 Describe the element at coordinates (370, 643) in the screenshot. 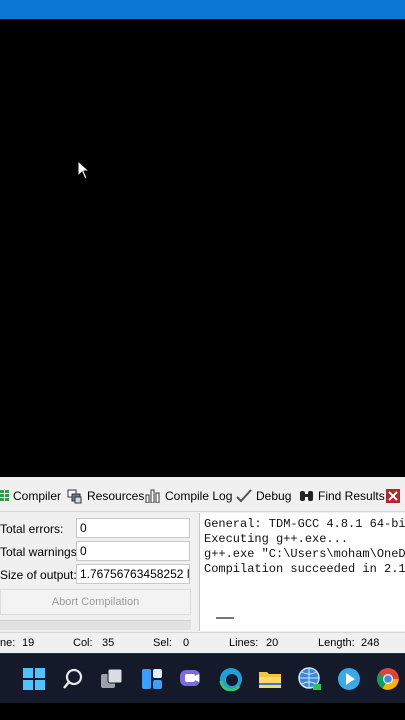

I see `length-value: 248` at that location.